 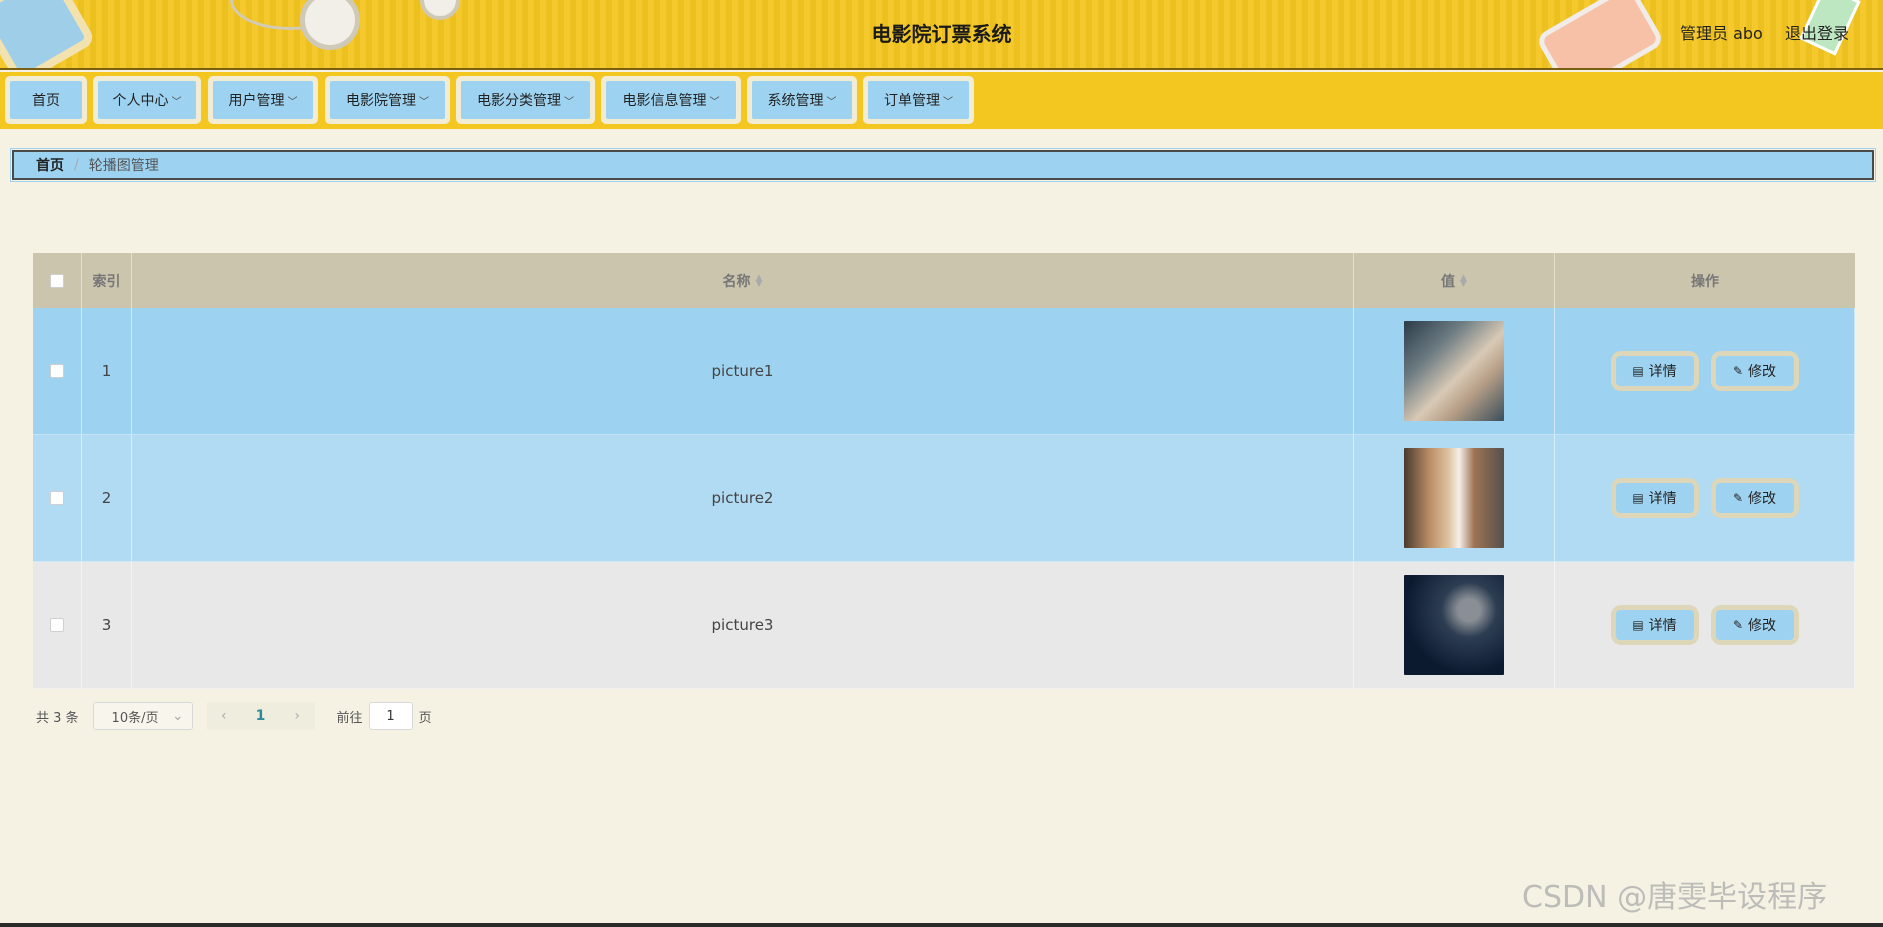 What do you see at coordinates (1675, 897) in the screenshot?
I see `watermark: CSDN @唐雯毕设程序` at bounding box center [1675, 897].